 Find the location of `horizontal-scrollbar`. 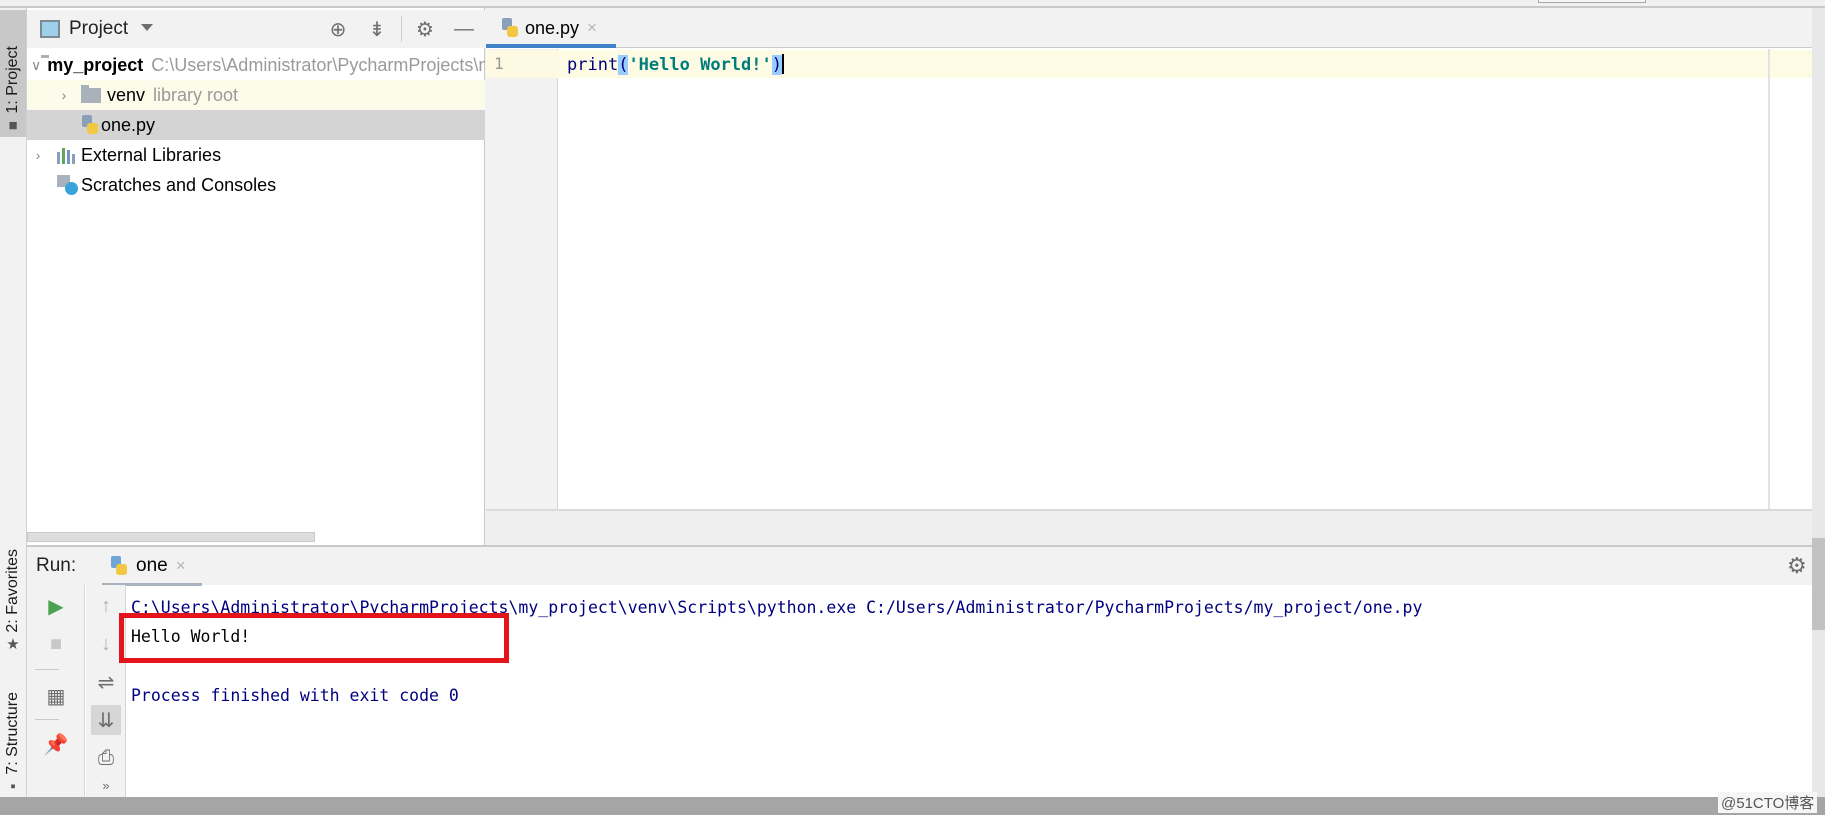

horizontal-scrollbar is located at coordinates (171, 537).